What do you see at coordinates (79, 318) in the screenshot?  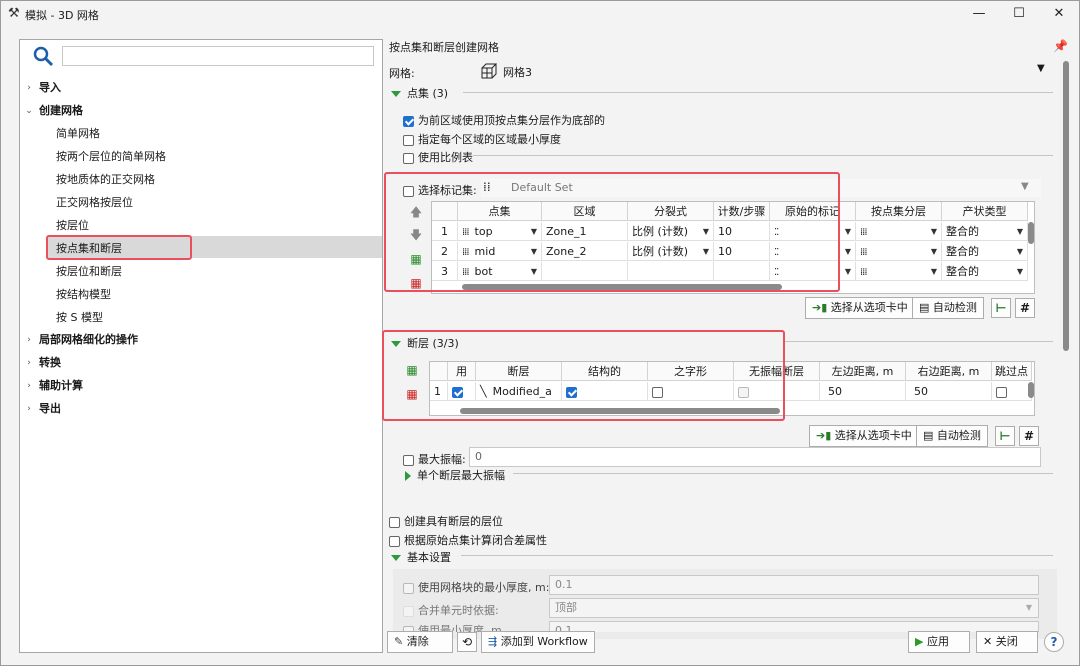 I see `tree-item: 按 S 模型` at bounding box center [79, 318].